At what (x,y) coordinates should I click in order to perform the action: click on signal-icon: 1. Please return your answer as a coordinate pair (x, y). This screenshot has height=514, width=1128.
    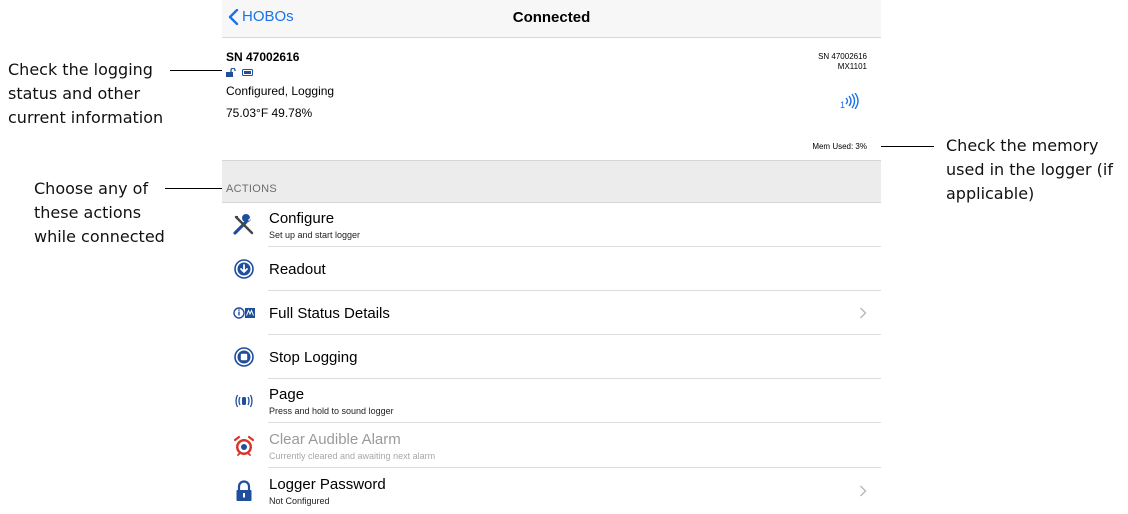
    Looking at the image, I should click on (849, 101).